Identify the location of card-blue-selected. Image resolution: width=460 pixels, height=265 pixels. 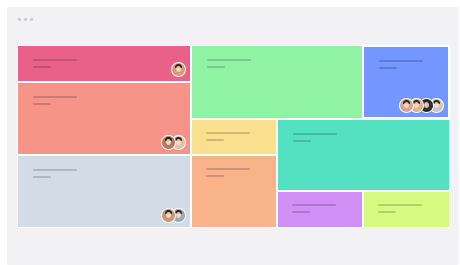
(406, 82).